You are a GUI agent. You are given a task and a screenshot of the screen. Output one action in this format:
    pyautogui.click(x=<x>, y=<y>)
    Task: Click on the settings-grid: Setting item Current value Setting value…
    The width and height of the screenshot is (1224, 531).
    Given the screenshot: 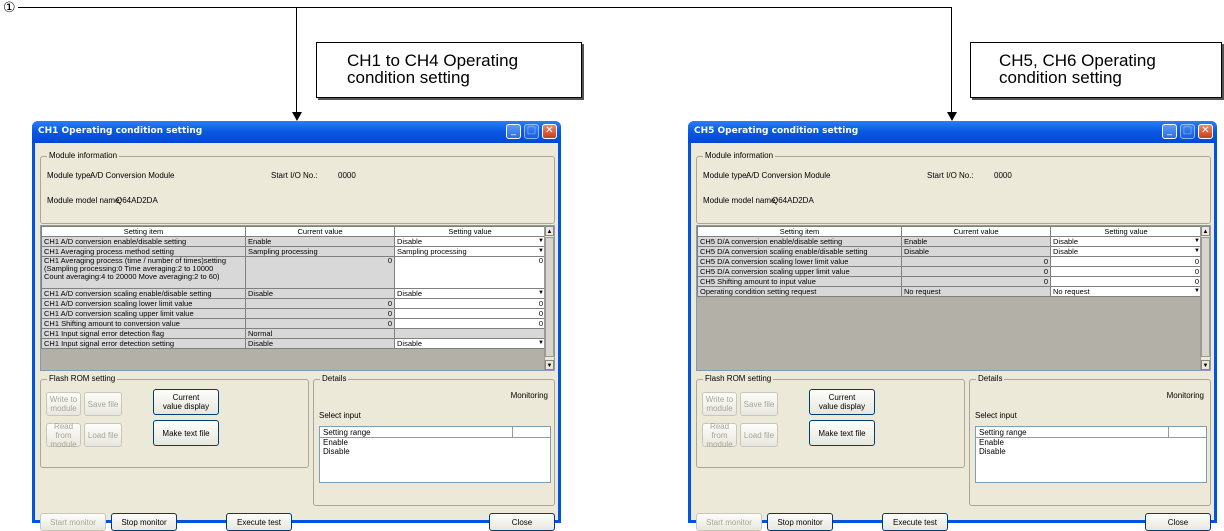 What is the action you would take?
    pyautogui.click(x=953, y=298)
    